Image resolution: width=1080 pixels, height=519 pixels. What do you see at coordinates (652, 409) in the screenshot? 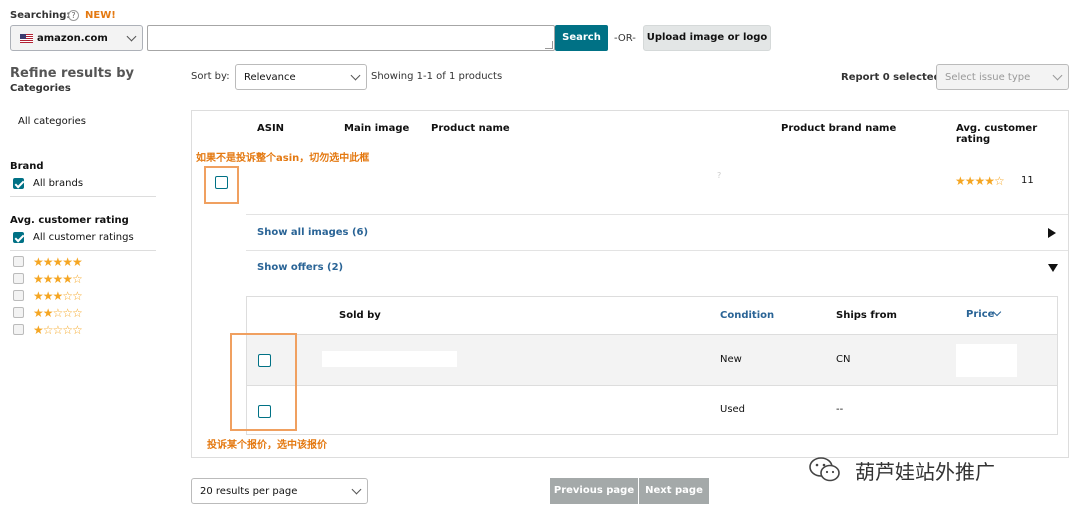
I see `offer-row: Used --` at bounding box center [652, 409].